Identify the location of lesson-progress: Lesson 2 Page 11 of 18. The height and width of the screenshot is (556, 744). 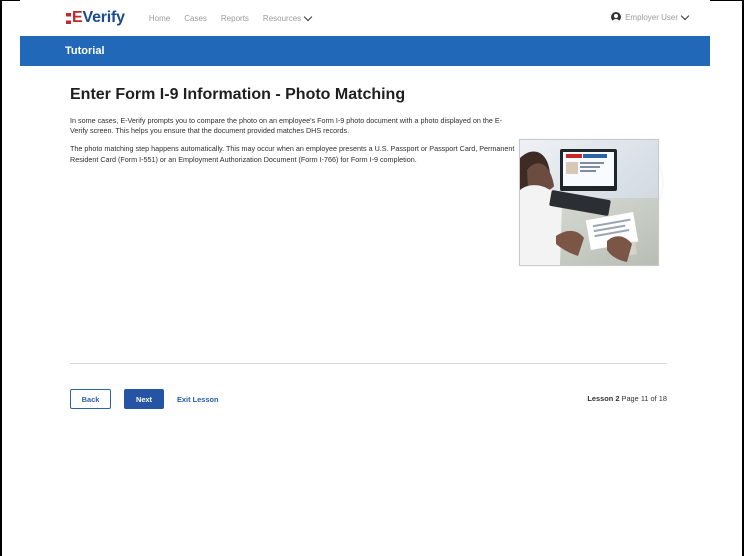
(627, 398).